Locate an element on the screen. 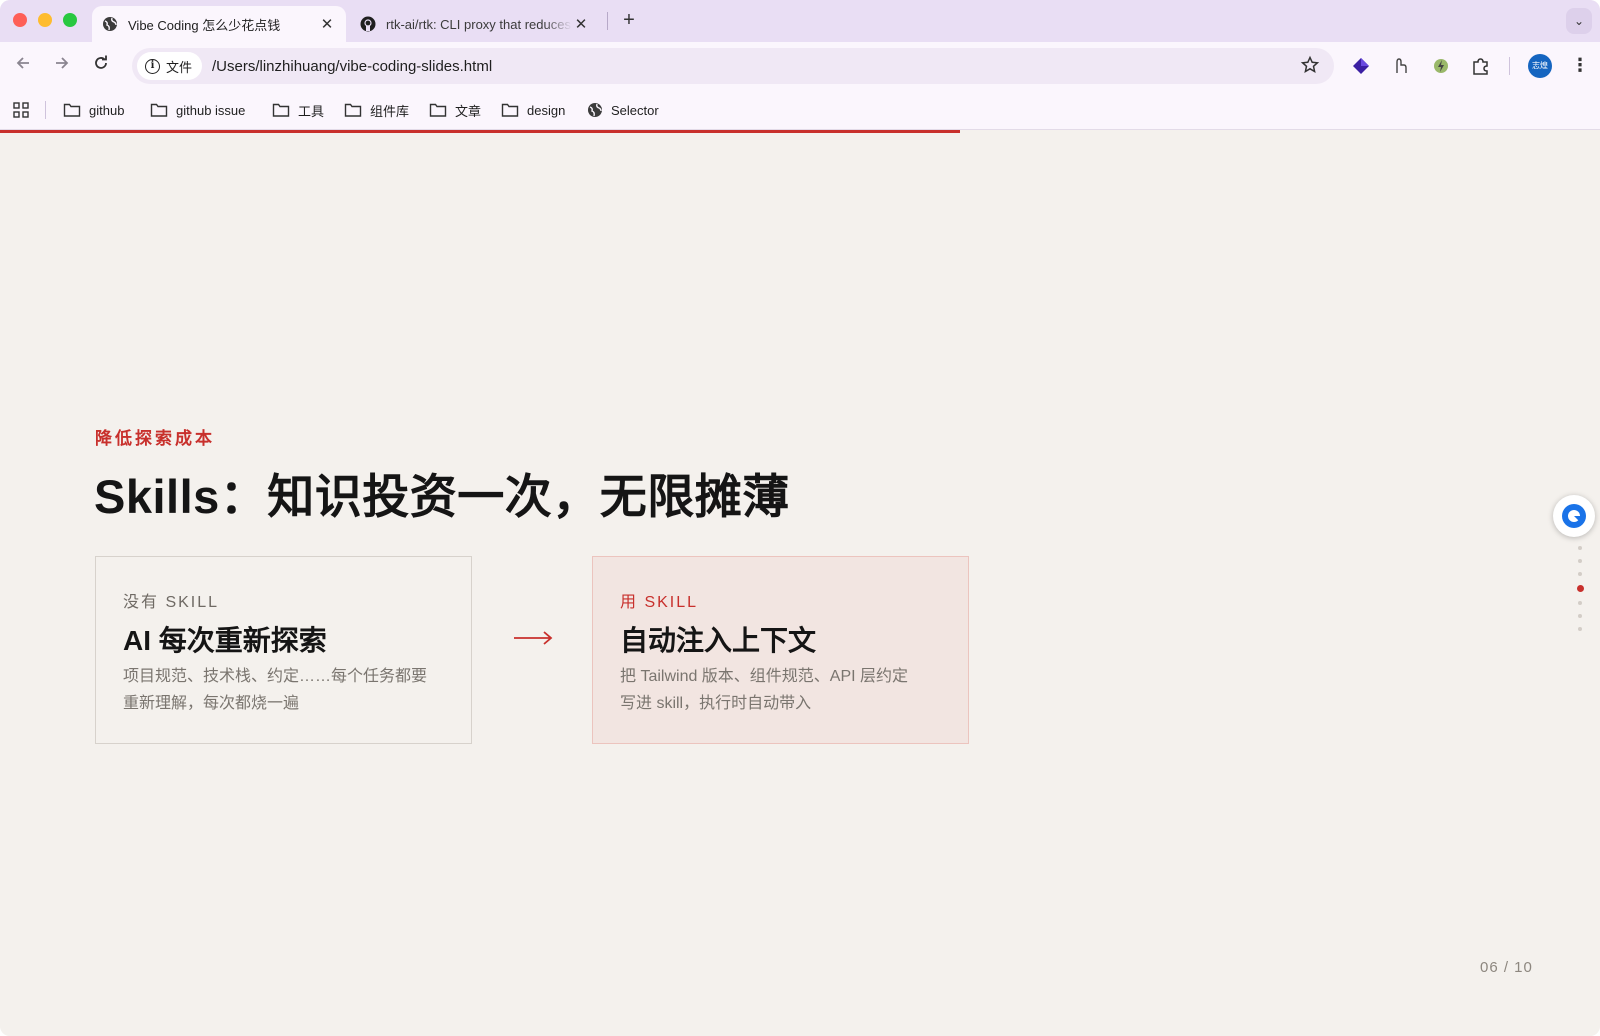  slide-eyebrow: 降低探索成本 is located at coordinates (155, 438).